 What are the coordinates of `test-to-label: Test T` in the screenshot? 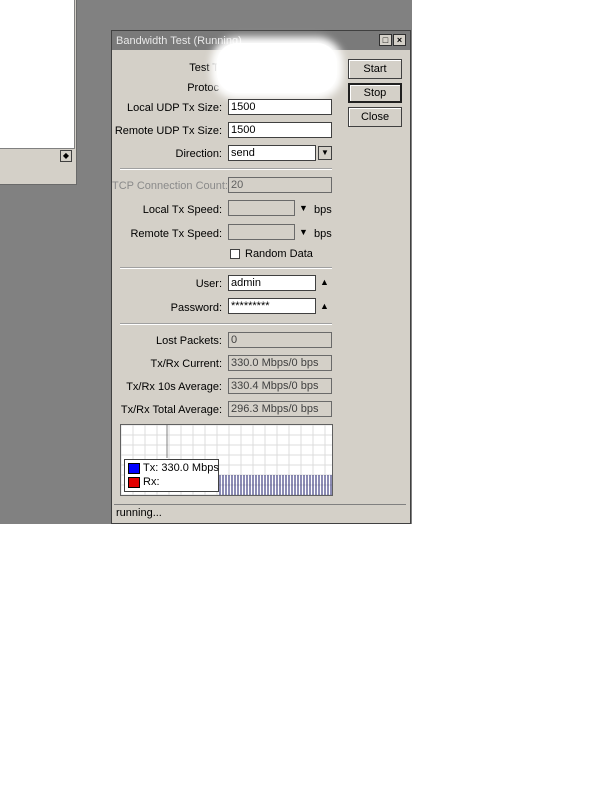 It's located at (204, 68).